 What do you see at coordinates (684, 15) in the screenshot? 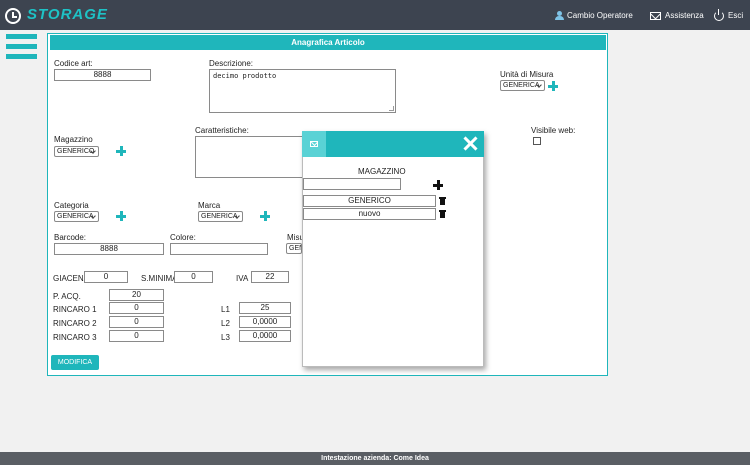
I see `assistenza-link: Assistenza` at bounding box center [684, 15].